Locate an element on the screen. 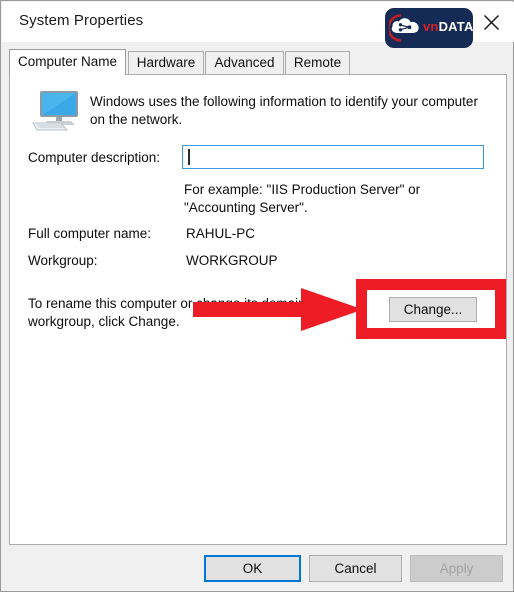  close-glyph is located at coordinates (491, 22).